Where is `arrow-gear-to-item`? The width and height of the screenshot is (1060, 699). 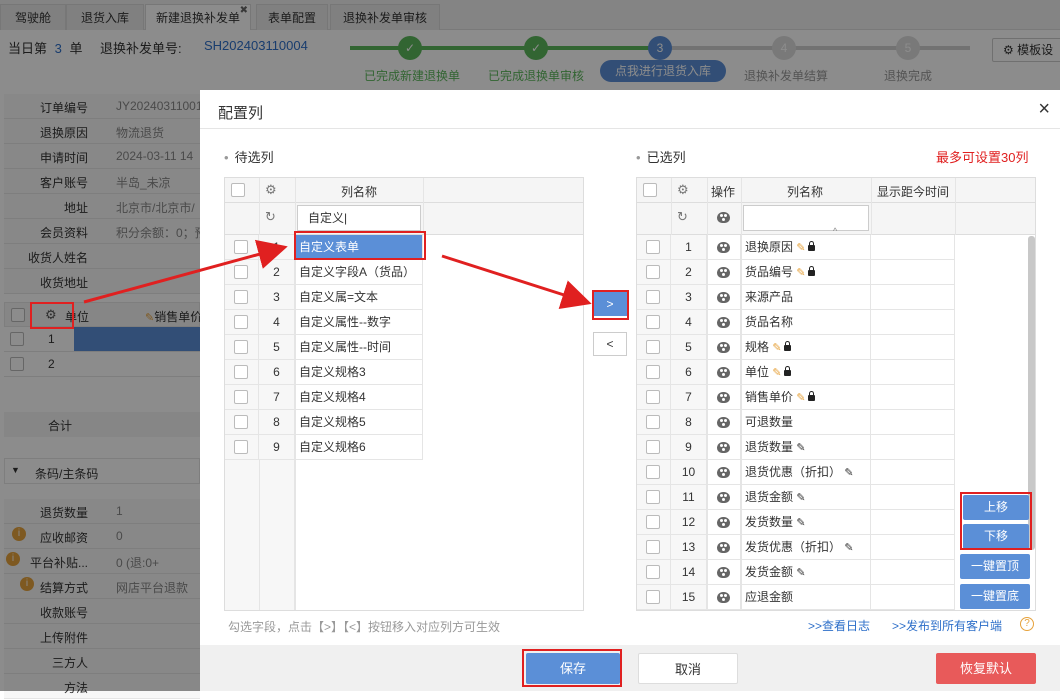 arrow-gear-to-item is located at coordinates (185, 271).